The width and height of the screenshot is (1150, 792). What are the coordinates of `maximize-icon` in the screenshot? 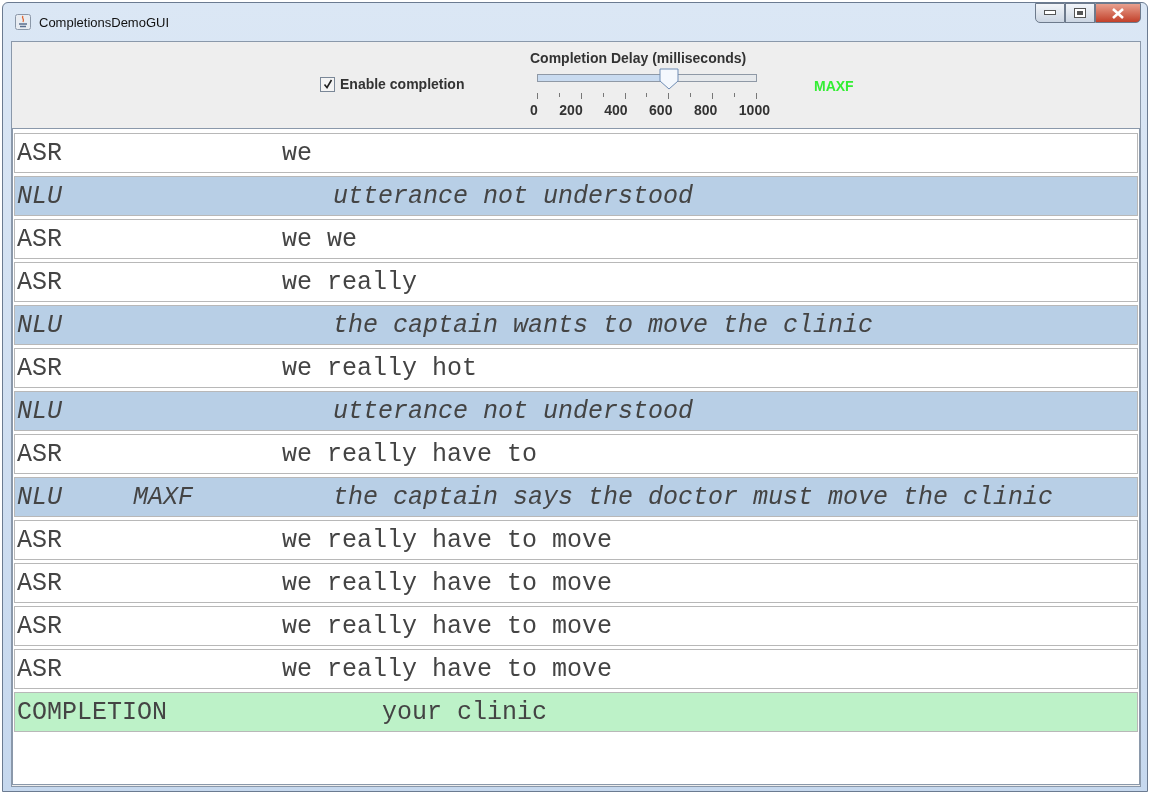 It's located at (1080, 13).